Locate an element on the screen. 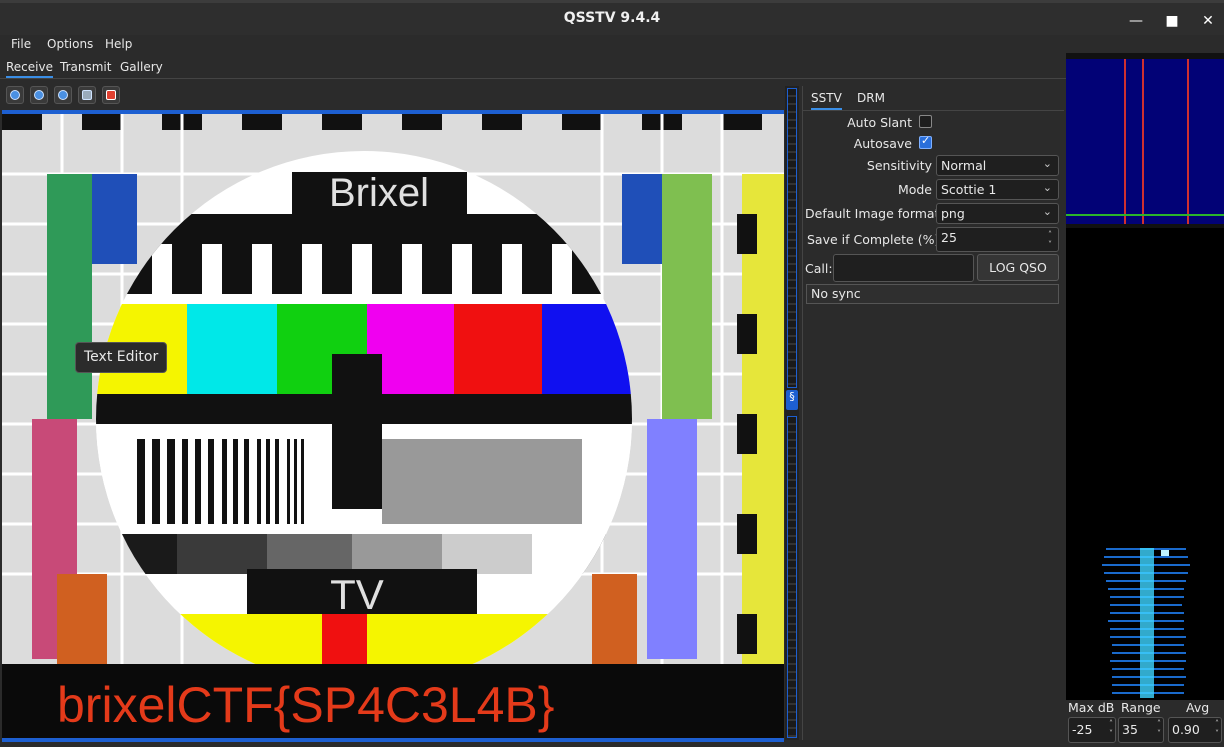  tab-drm: DRM is located at coordinates (871, 98).